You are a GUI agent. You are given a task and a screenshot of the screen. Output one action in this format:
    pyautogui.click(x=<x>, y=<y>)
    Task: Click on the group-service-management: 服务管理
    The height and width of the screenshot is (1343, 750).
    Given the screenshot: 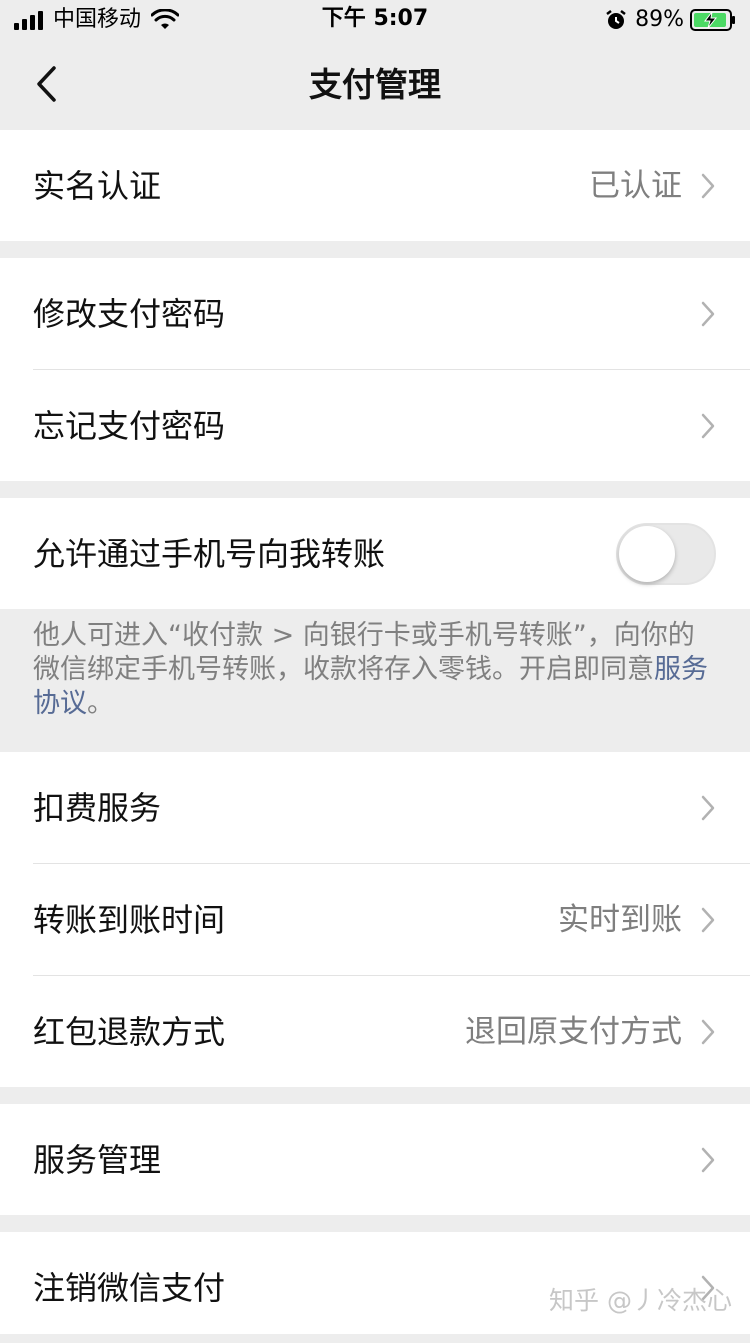 What is the action you would take?
    pyautogui.click(x=375, y=1159)
    